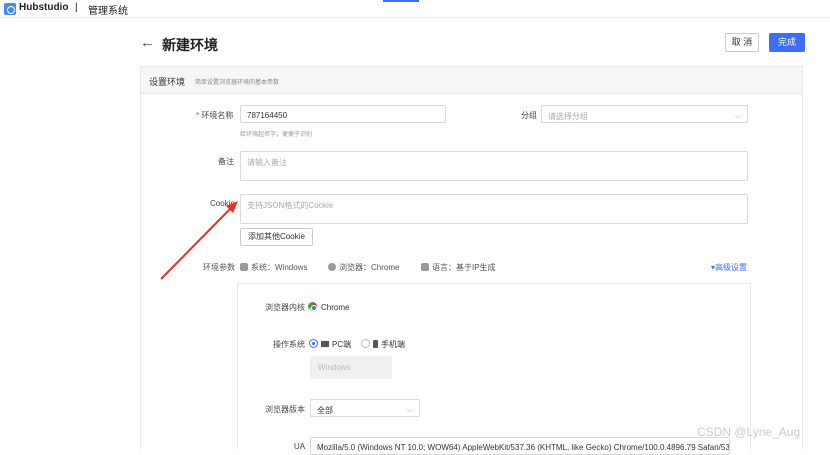 This screenshot has height=455, width=830. Describe the element at coordinates (196, 243) in the screenshot. I see `annotation-arrow-line` at that location.